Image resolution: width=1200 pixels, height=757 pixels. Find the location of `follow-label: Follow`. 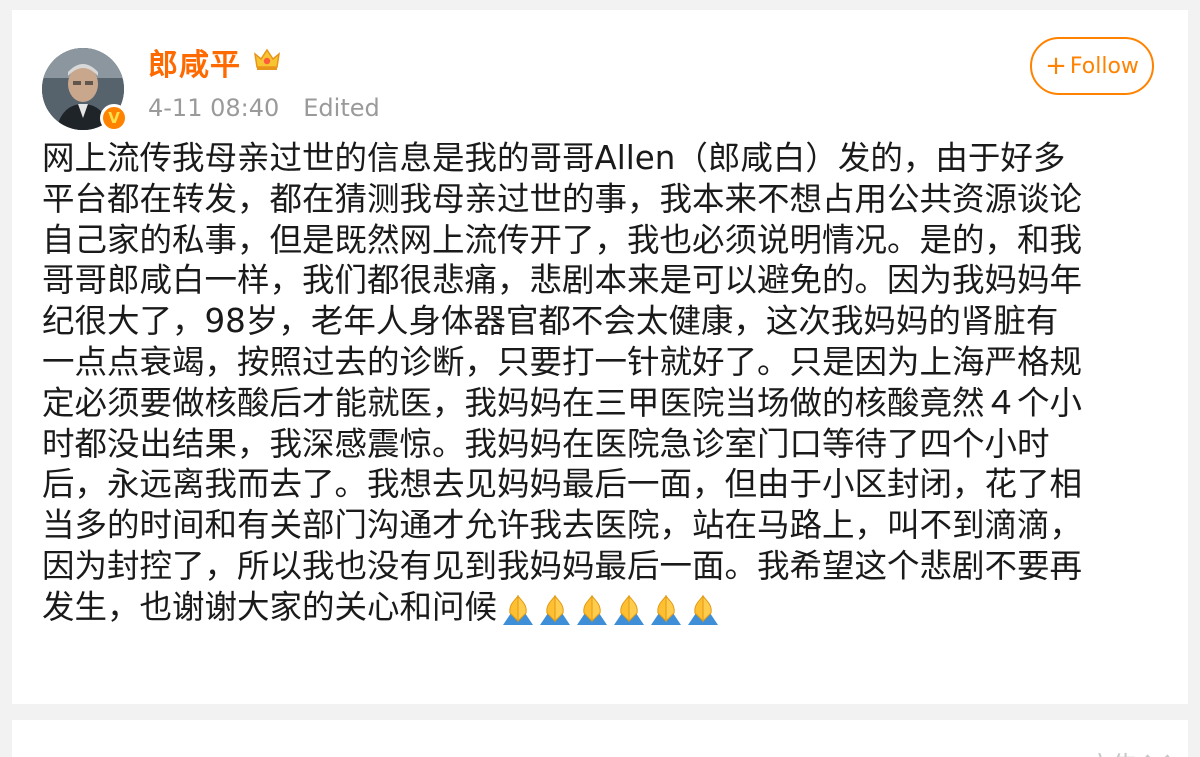

follow-label: Follow is located at coordinates (1104, 66).